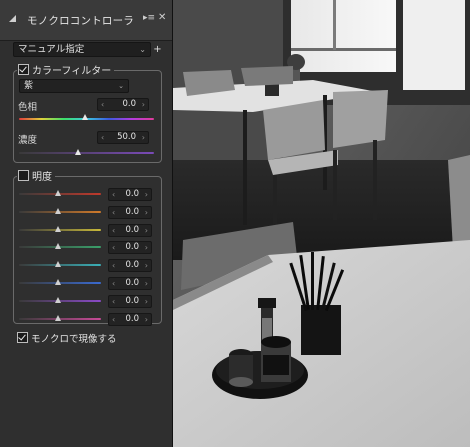 This screenshot has height=447, width=470. I want to click on color-filter-legend: カラーフィルター, so click(66, 71).